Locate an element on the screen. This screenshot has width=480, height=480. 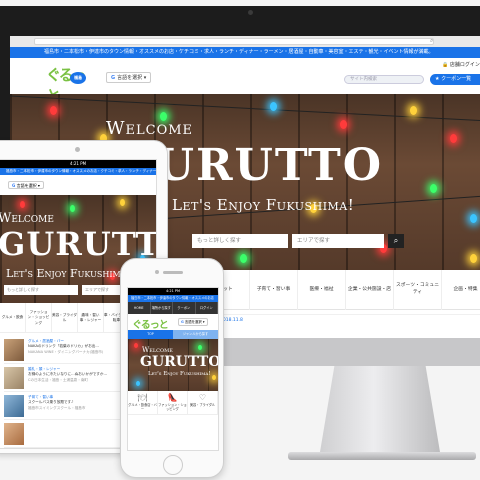
nav-login: ログイン is located at coordinates (207, 308).